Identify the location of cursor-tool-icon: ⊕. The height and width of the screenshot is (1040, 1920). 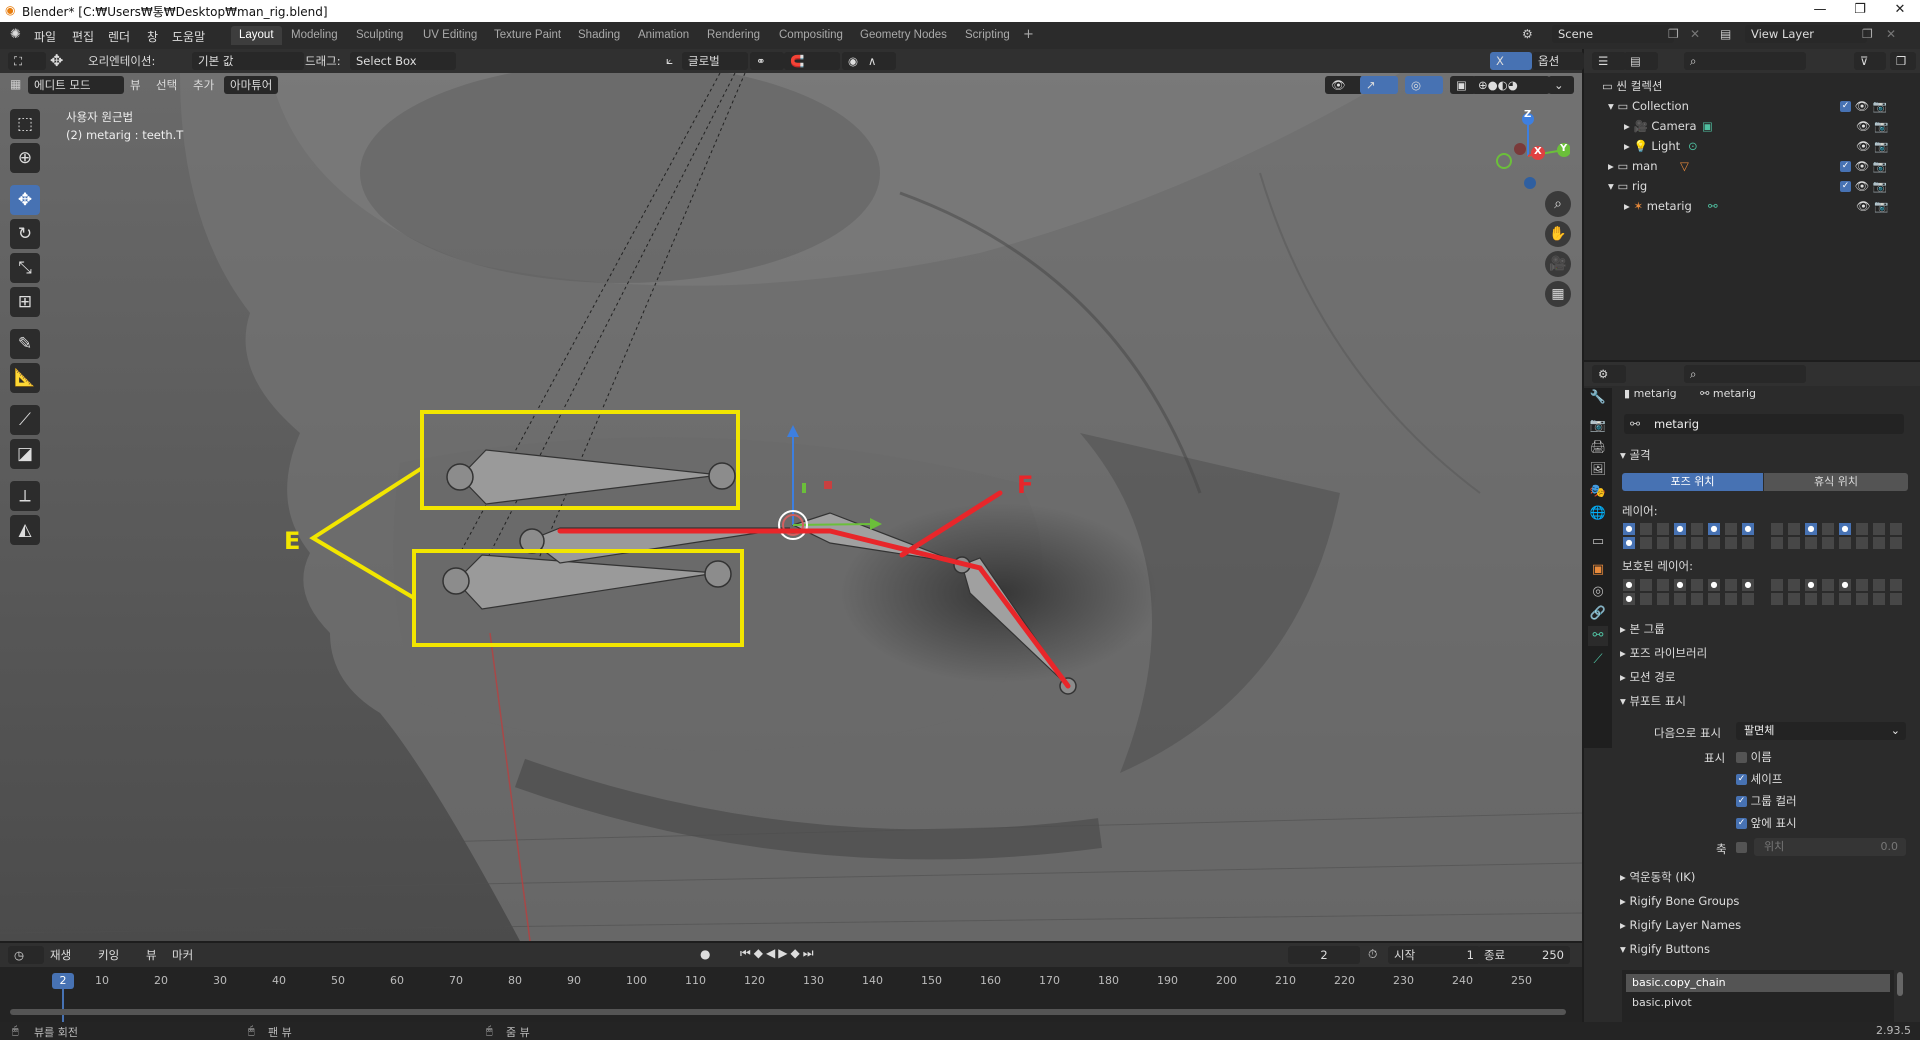
(25, 158).